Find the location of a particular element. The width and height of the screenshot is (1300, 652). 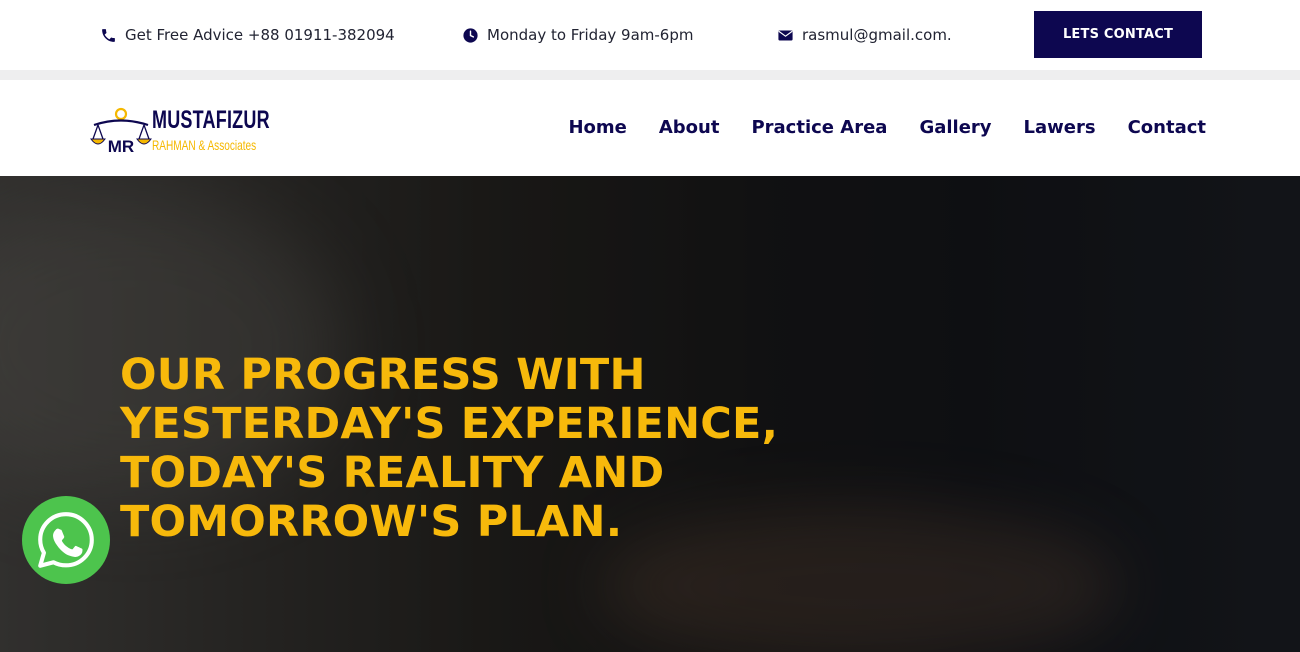

scales-of-justice-icon: MR is located at coordinates (121, 131).